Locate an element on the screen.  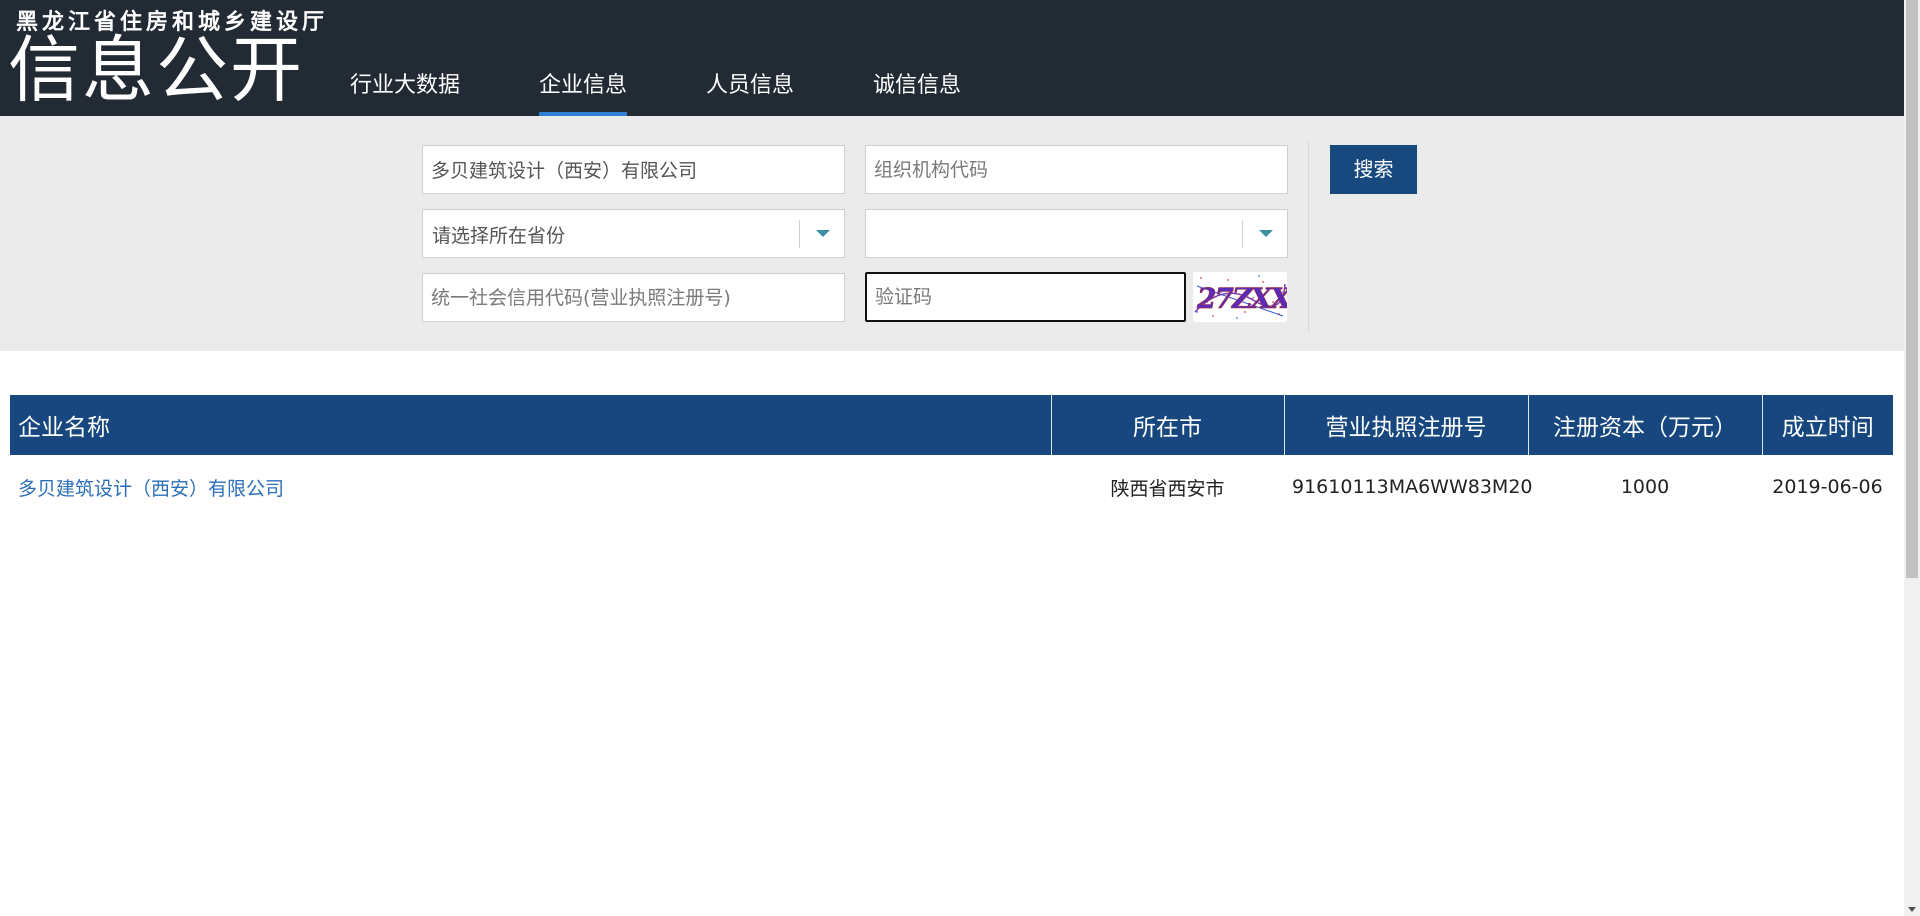
col-header-city: 所在市 is located at coordinates (1168, 425).